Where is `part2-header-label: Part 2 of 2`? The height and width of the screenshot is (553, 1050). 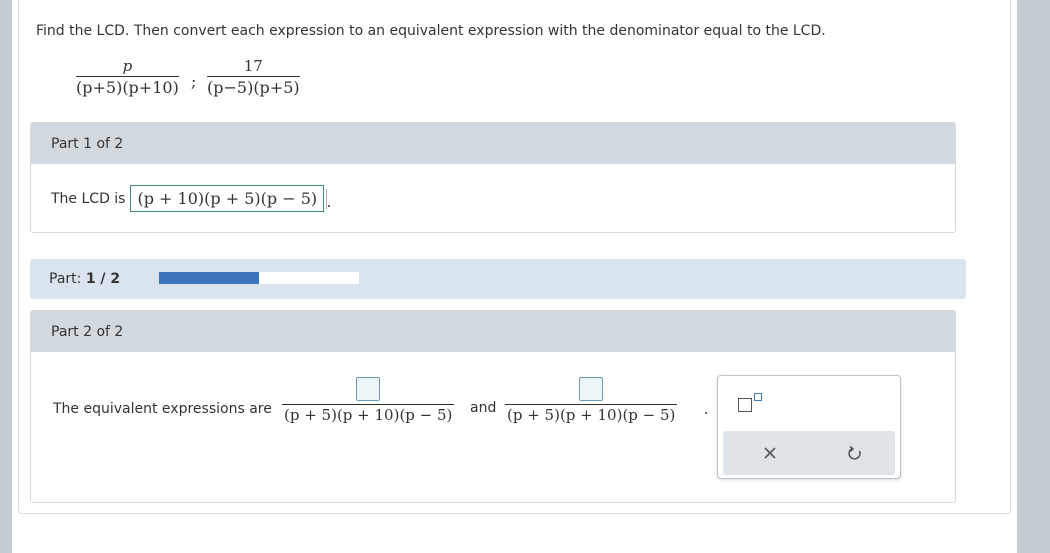 part2-header-label: Part 2 of 2 is located at coordinates (87, 332).